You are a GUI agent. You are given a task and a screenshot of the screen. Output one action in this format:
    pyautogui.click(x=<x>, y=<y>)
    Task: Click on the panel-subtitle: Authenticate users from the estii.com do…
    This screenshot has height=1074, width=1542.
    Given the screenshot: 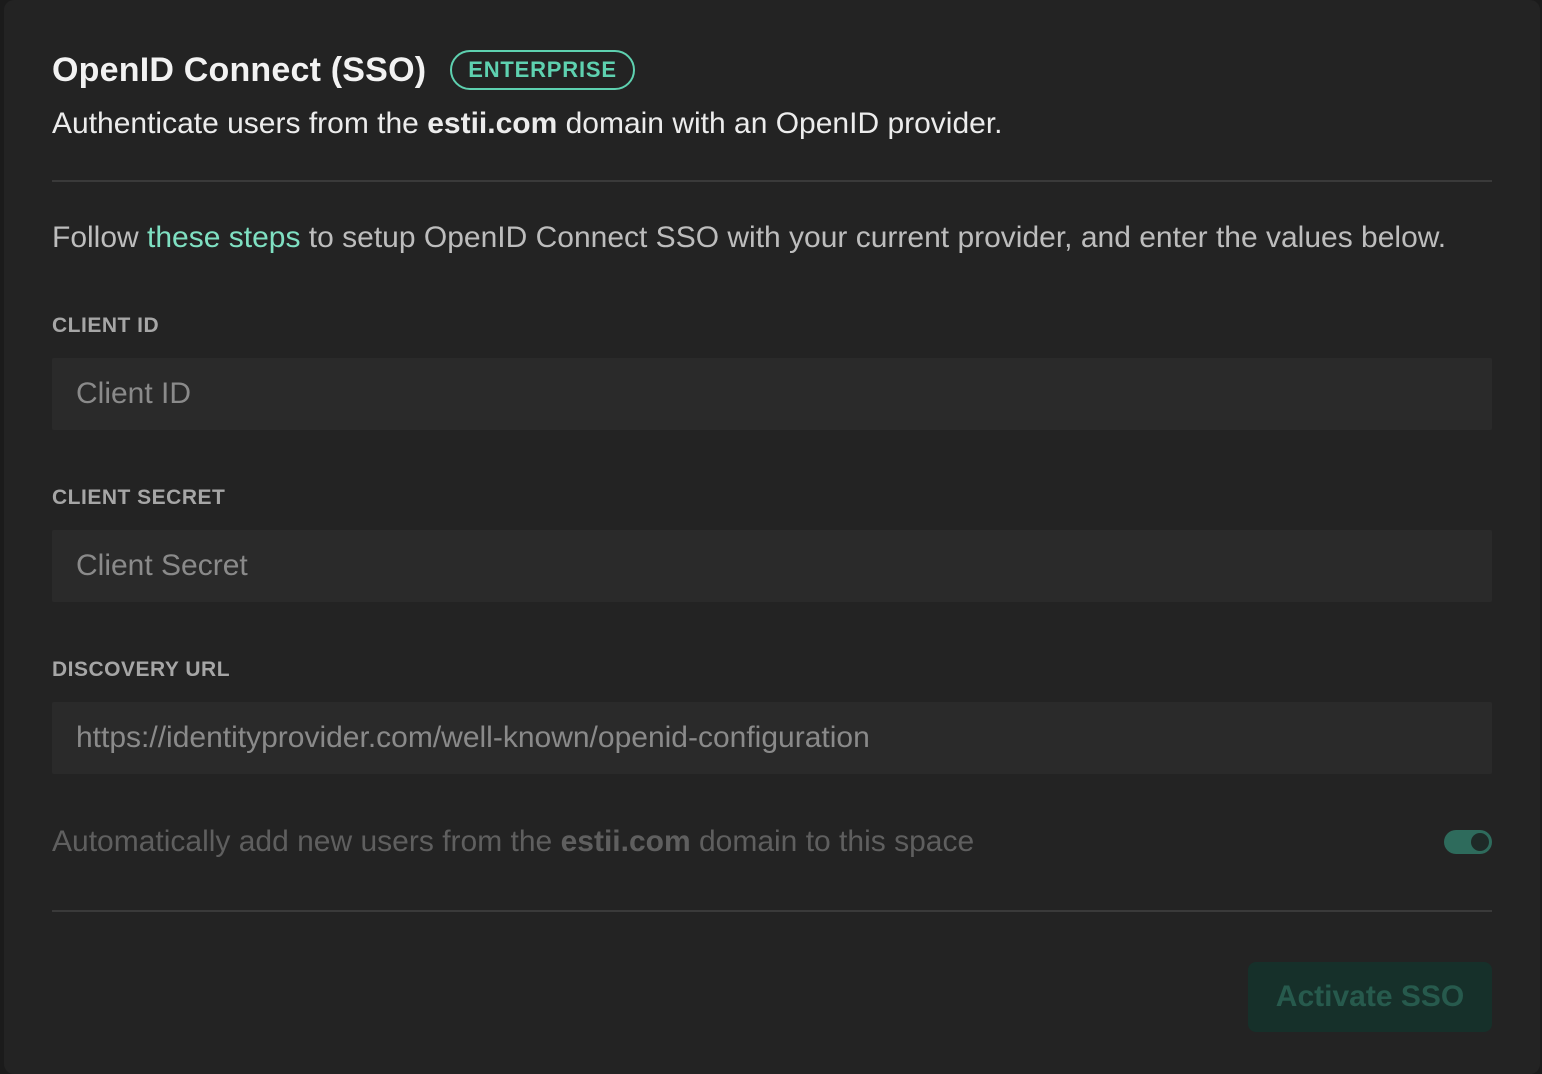 What is the action you would take?
    pyautogui.click(x=527, y=124)
    